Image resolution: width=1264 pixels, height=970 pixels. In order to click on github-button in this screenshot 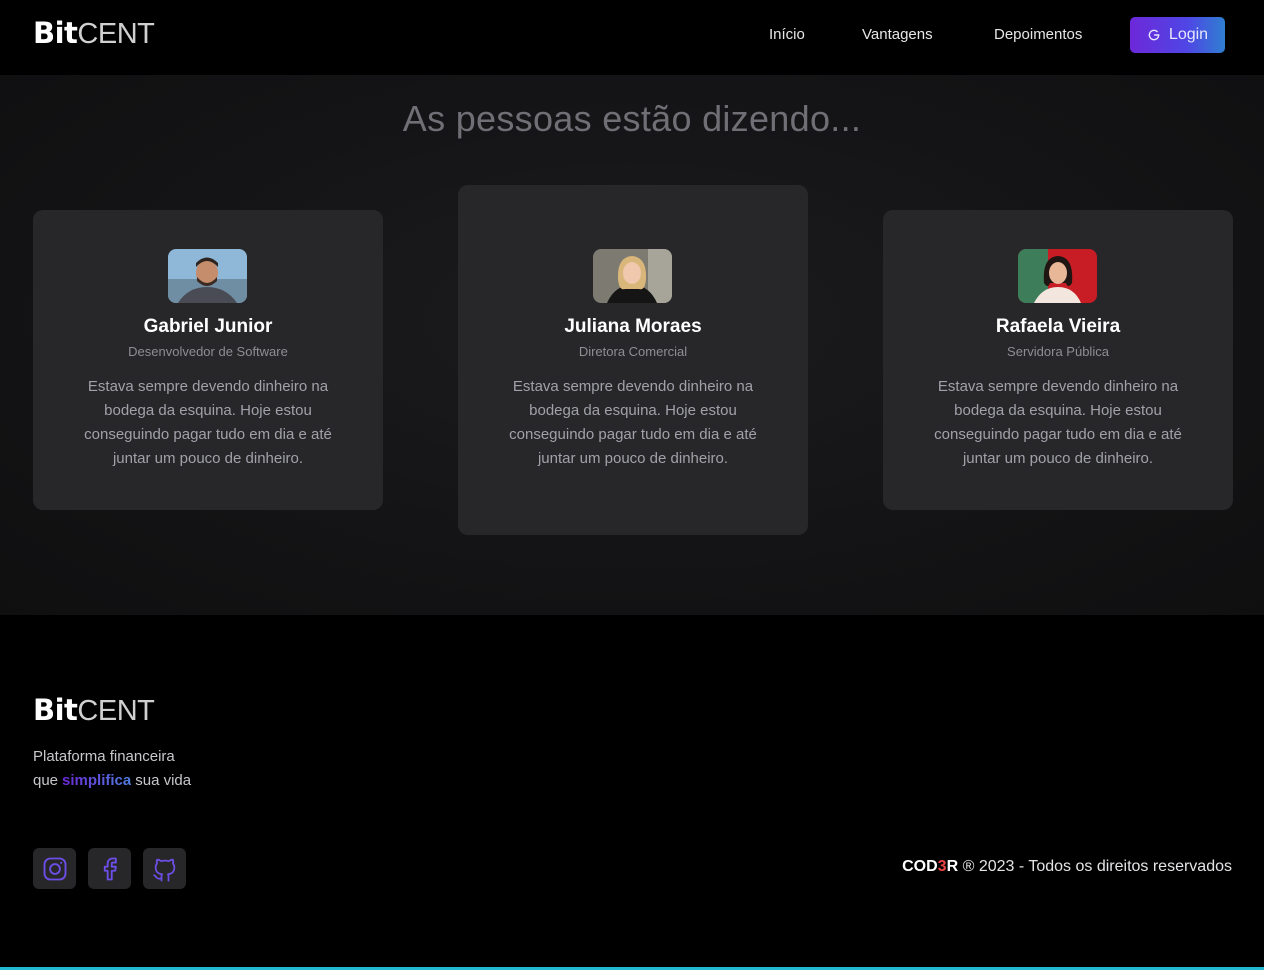, I will do `click(164, 868)`.